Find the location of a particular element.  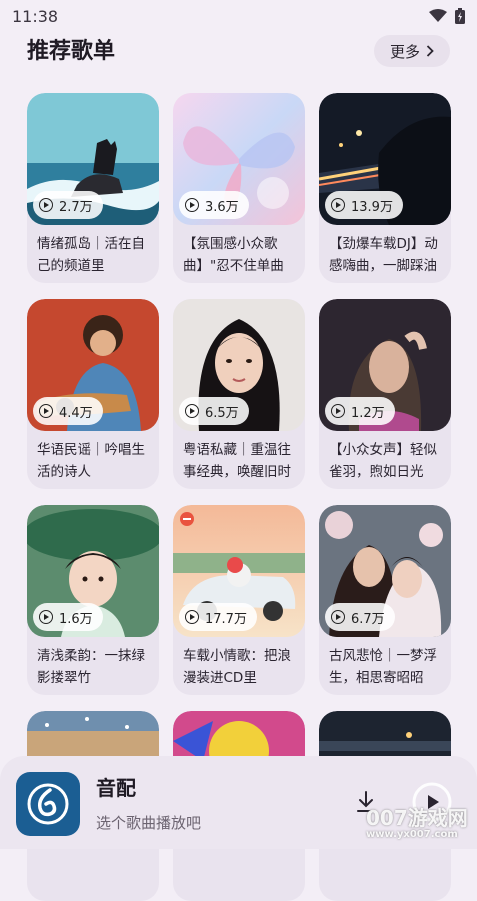

download-icon is located at coordinates (366, 802).